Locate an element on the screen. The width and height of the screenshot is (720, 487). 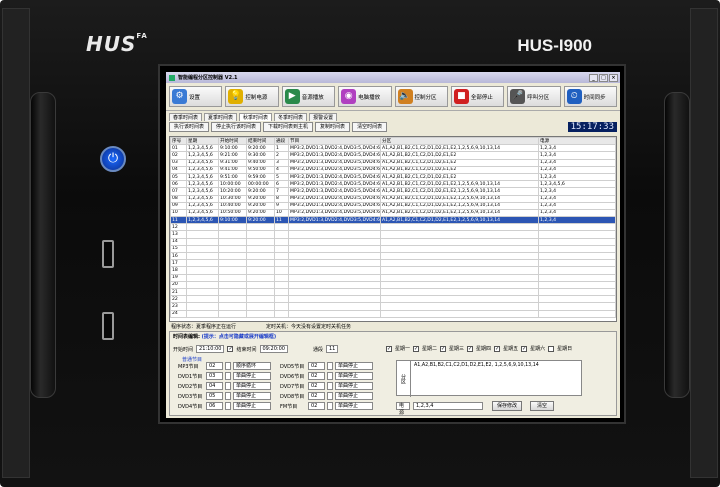
tab-3: 冬季时间表 is located at coordinates (291, 117).